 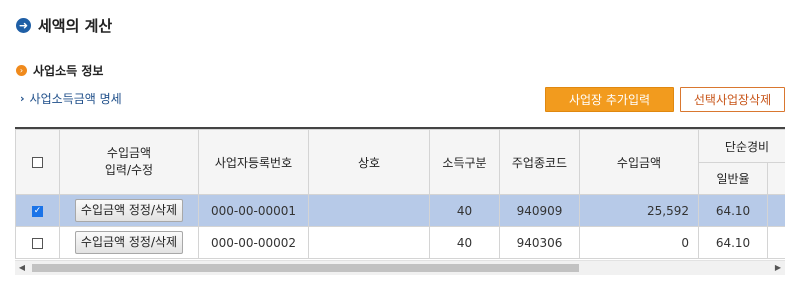 I want to click on scroll-right-icon: ▶, so click(x=778, y=268).